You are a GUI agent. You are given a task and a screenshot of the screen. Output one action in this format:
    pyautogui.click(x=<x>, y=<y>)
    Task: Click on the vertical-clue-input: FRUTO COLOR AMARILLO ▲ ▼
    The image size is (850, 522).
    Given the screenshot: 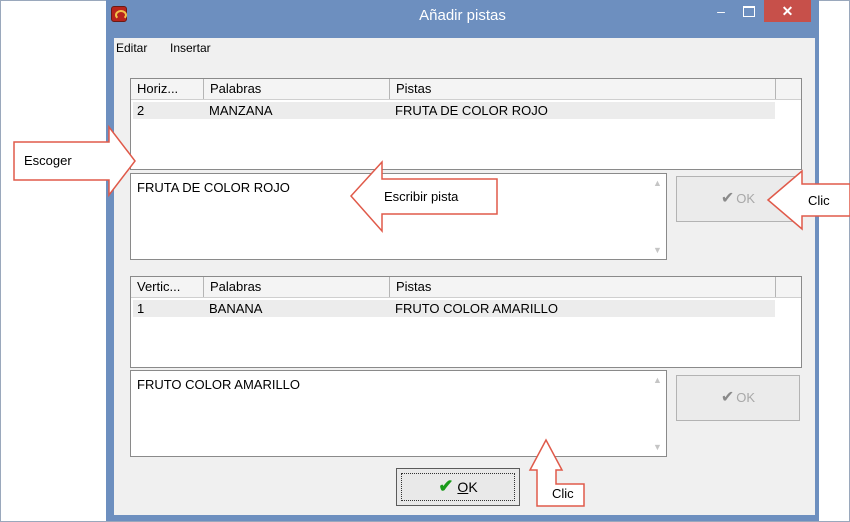 What is the action you would take?
    pyautogui.click(x=398, y=413)
    